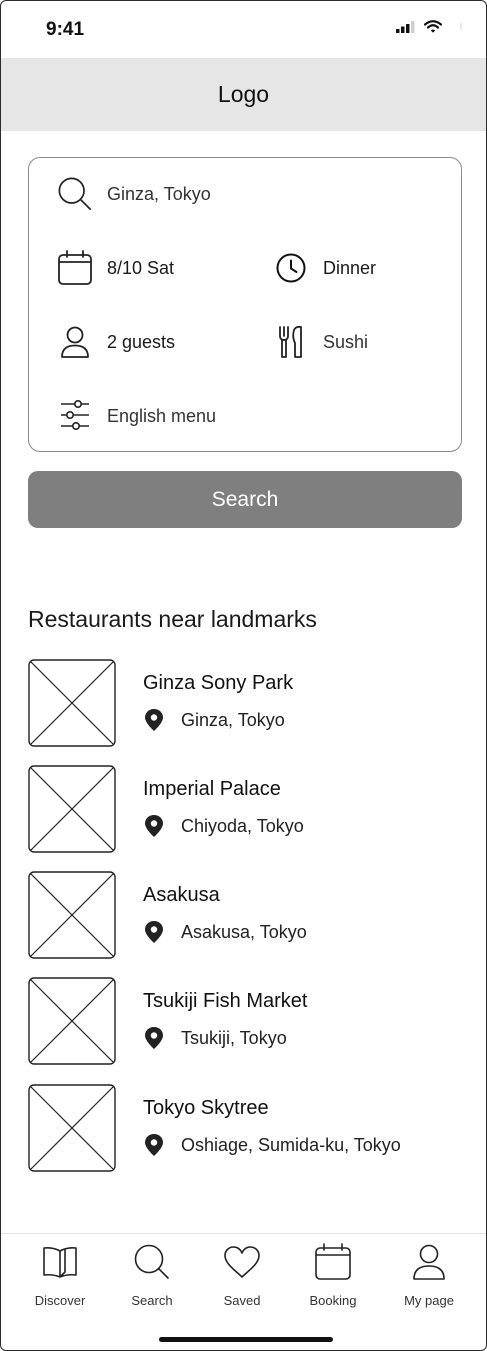 The image size is (487, 1351). I want to click on nav-label: Search, so click(152, 1300).